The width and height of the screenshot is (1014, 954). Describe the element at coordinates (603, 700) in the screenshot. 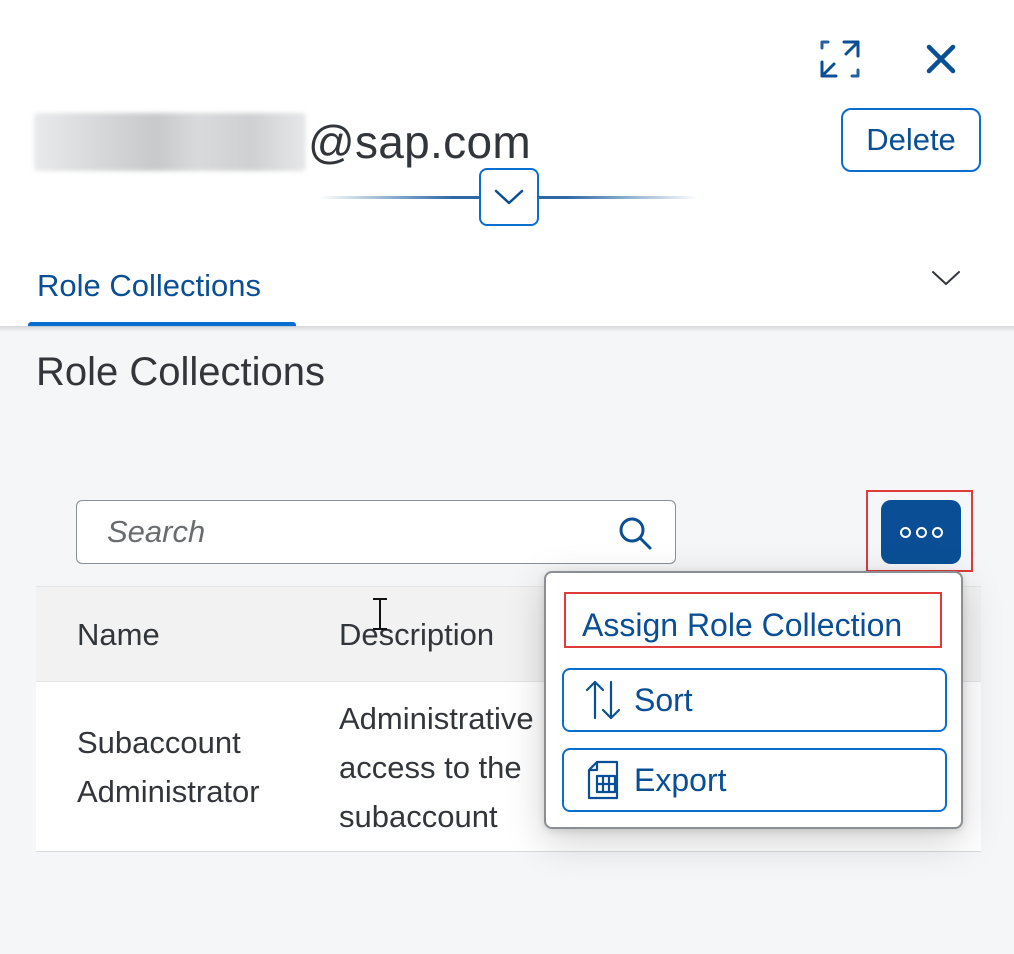

I see `sort-icon` at that location.